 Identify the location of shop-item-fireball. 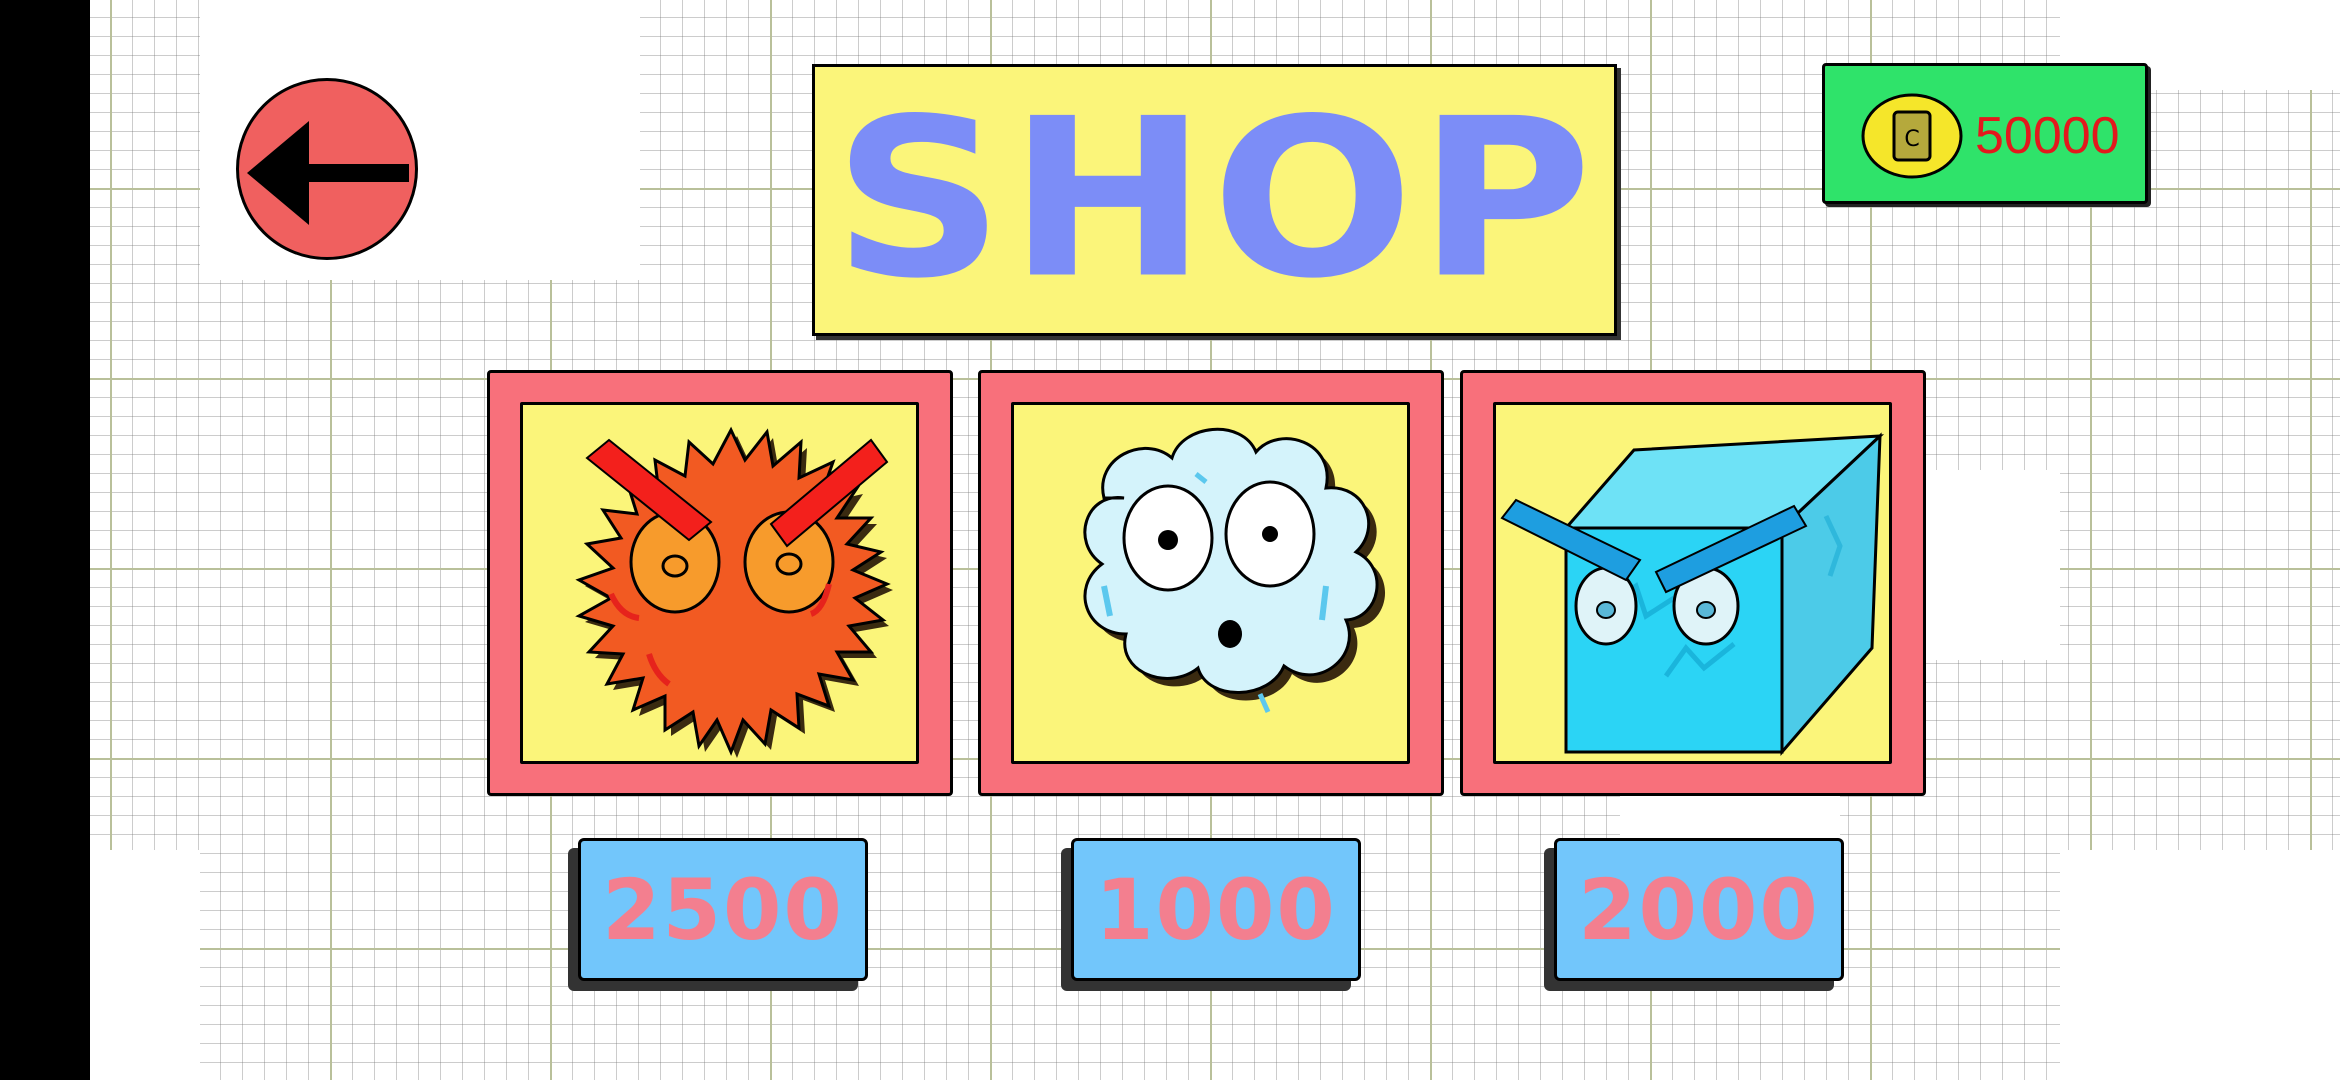
(720, 583).